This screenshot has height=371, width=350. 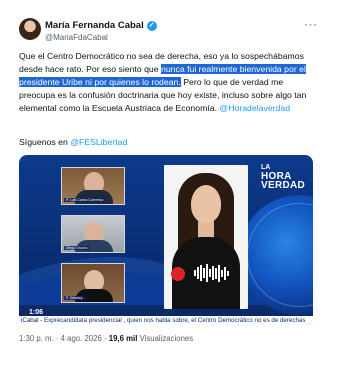 What do you see at coordinates (311, 24) in the screenshot?
I see `more-options-icon: ···` at bounding box center [311, 24].